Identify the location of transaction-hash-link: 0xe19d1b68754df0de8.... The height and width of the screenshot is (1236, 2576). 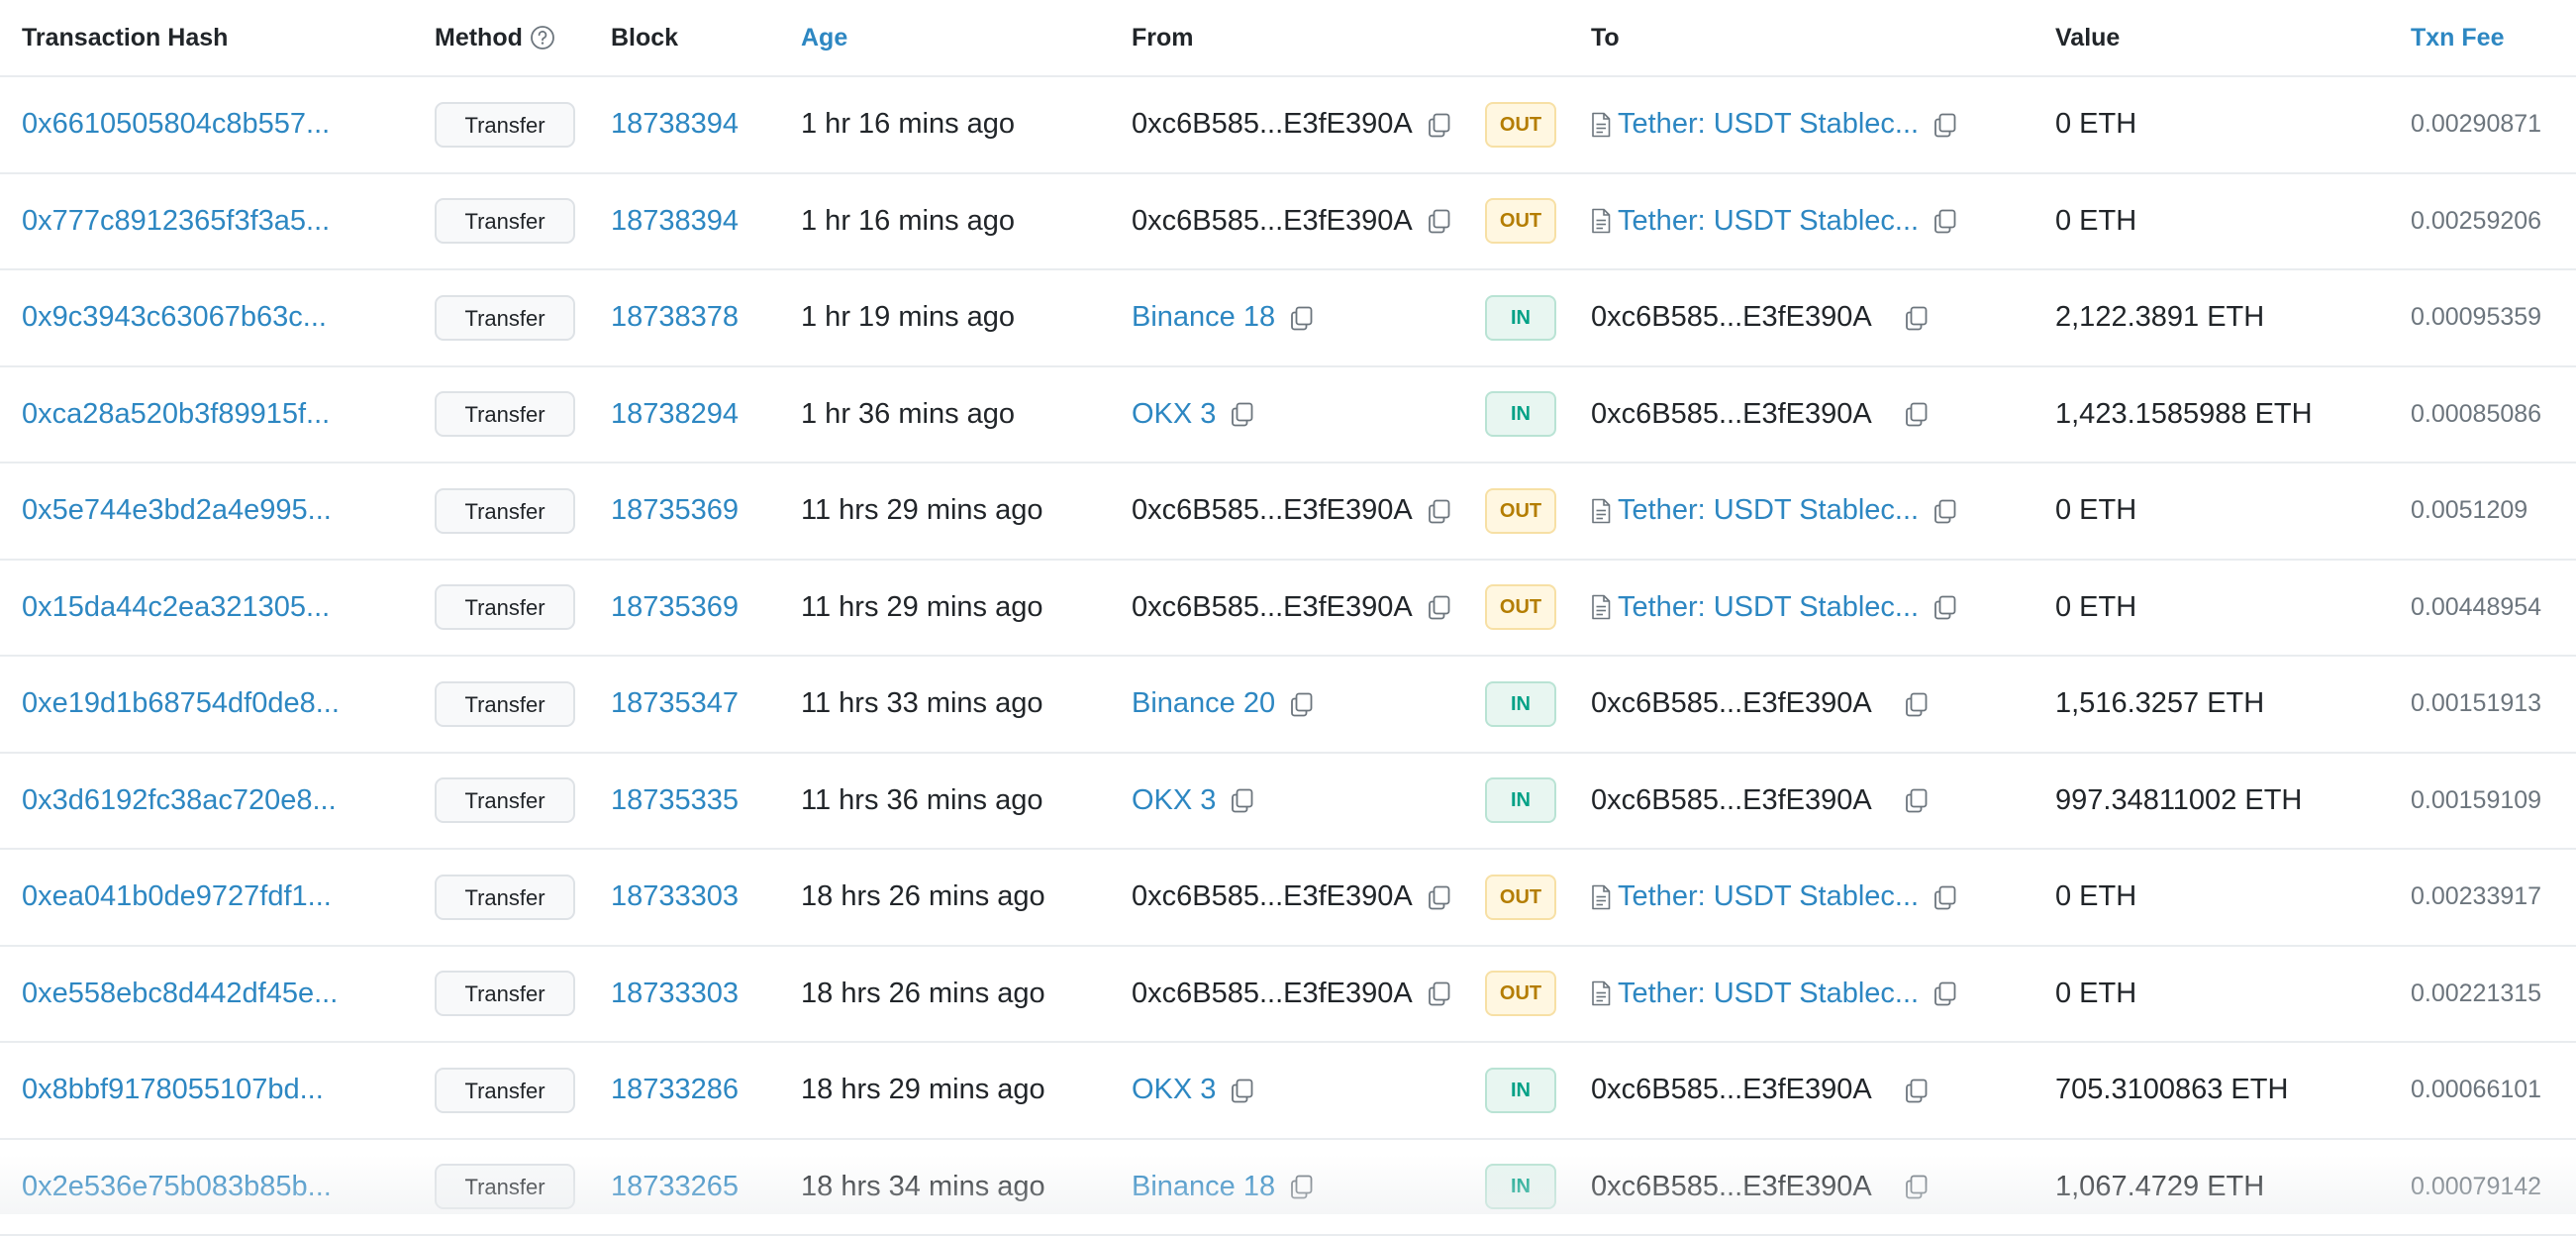
(181, 703).